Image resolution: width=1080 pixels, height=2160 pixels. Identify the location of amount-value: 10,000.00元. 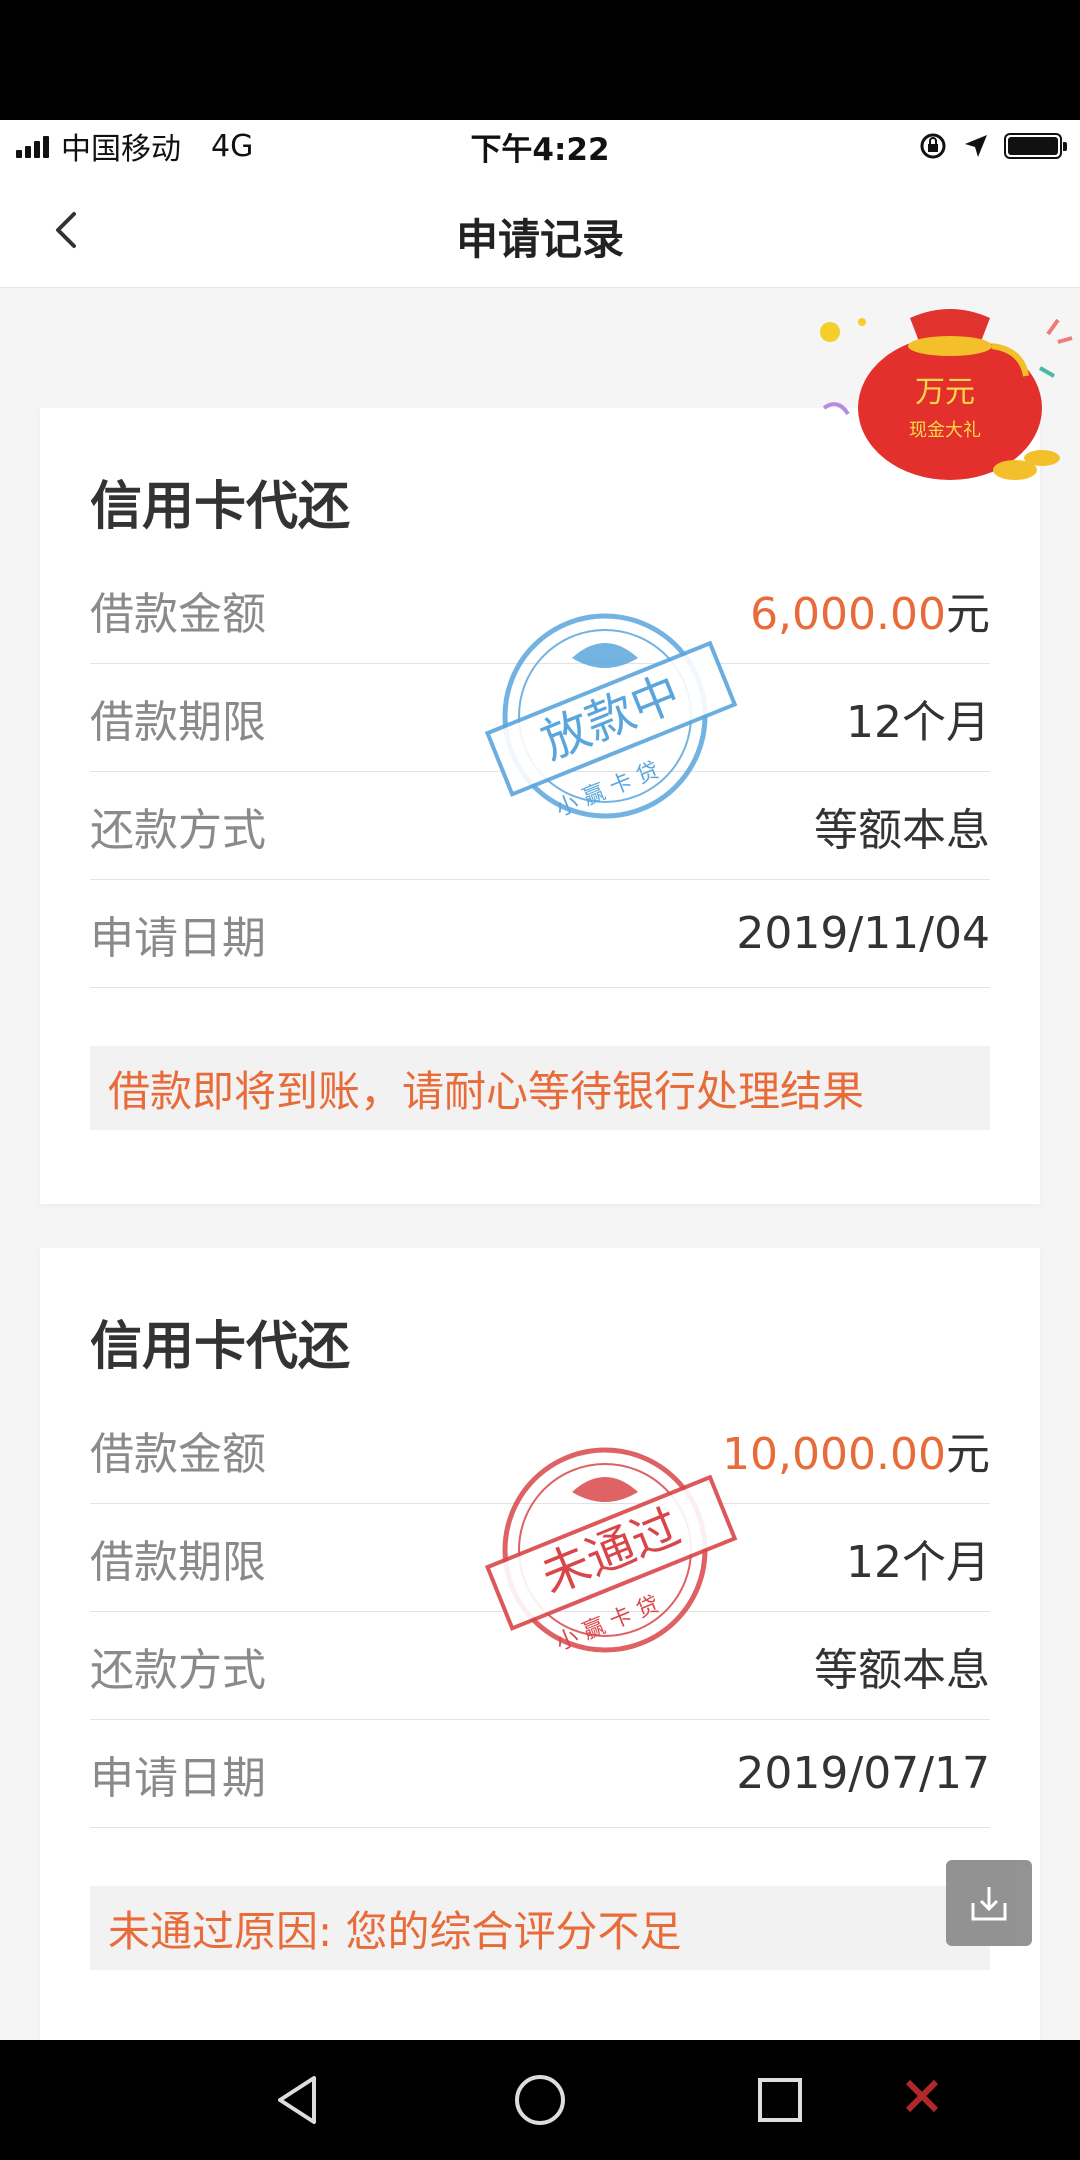
(856, 1450).